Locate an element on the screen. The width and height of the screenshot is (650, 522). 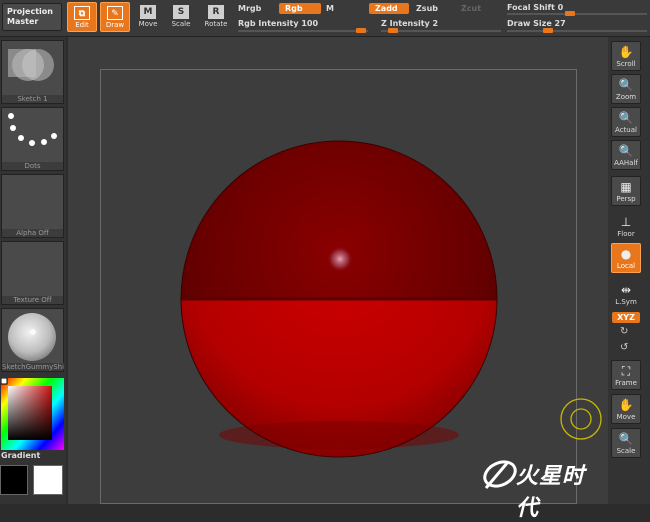
z-intensity-slider is located at coordinates (441, 31).